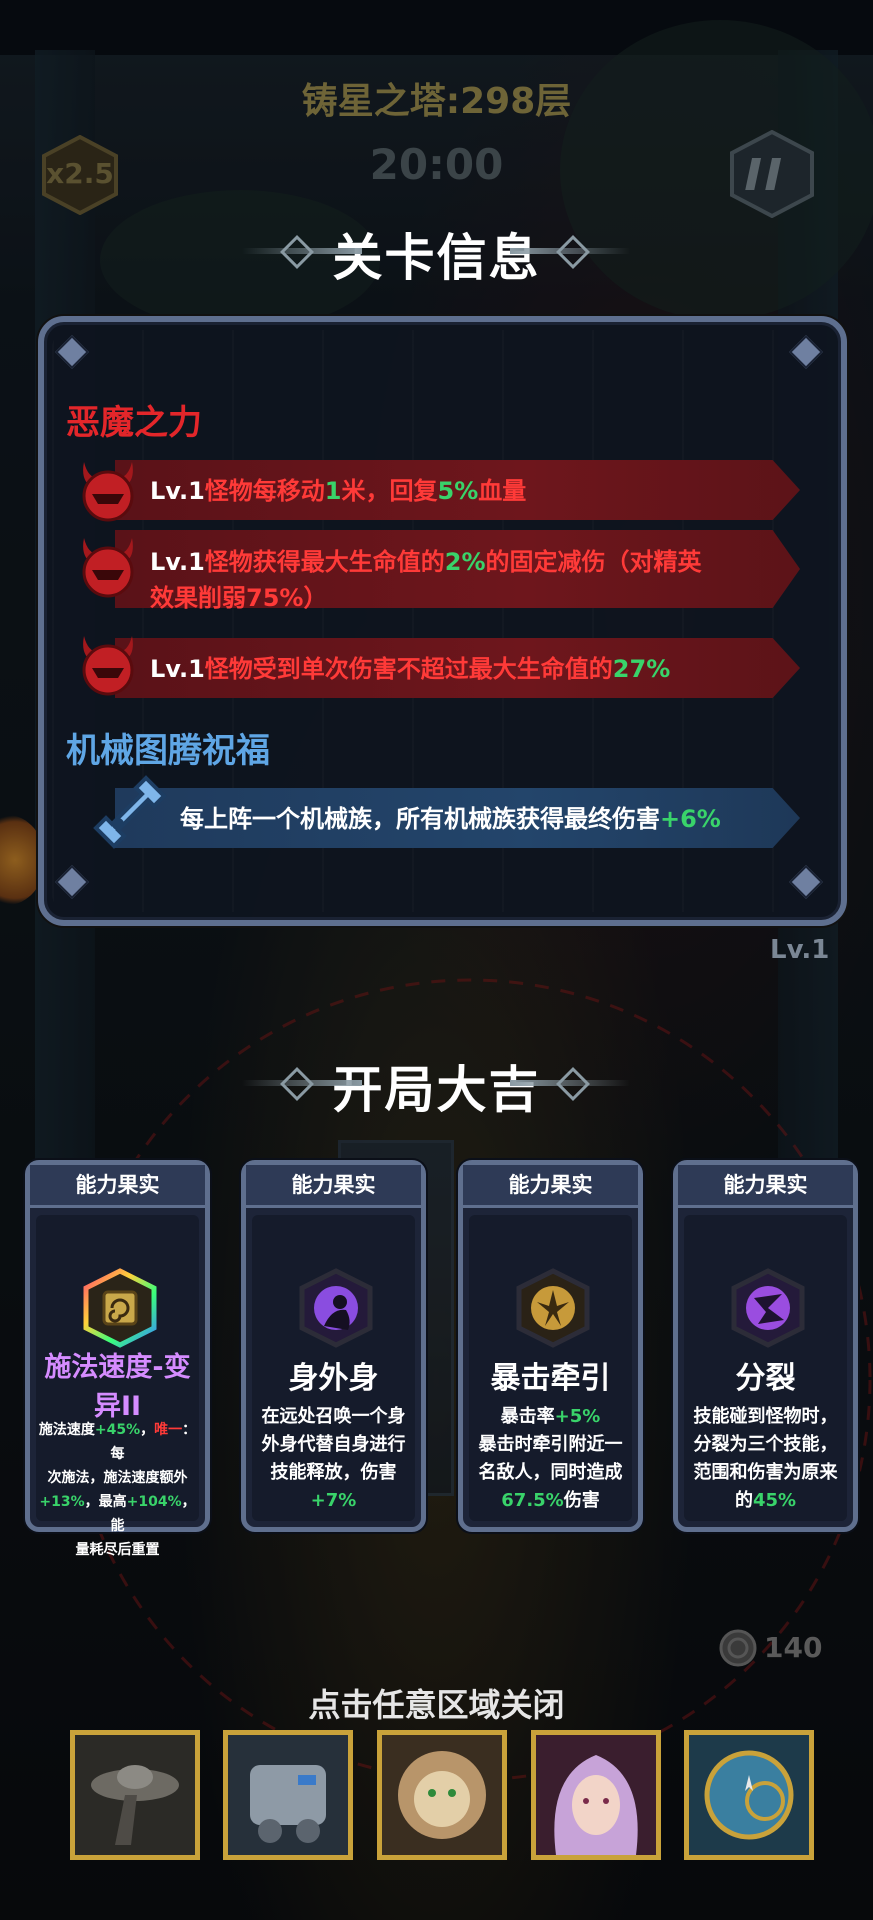 The image size is (873, 1920). What do you see at coordinates (743, 1500) in the screenshot?
I see `desc-text: 的` at bounding box center [743, 1500].